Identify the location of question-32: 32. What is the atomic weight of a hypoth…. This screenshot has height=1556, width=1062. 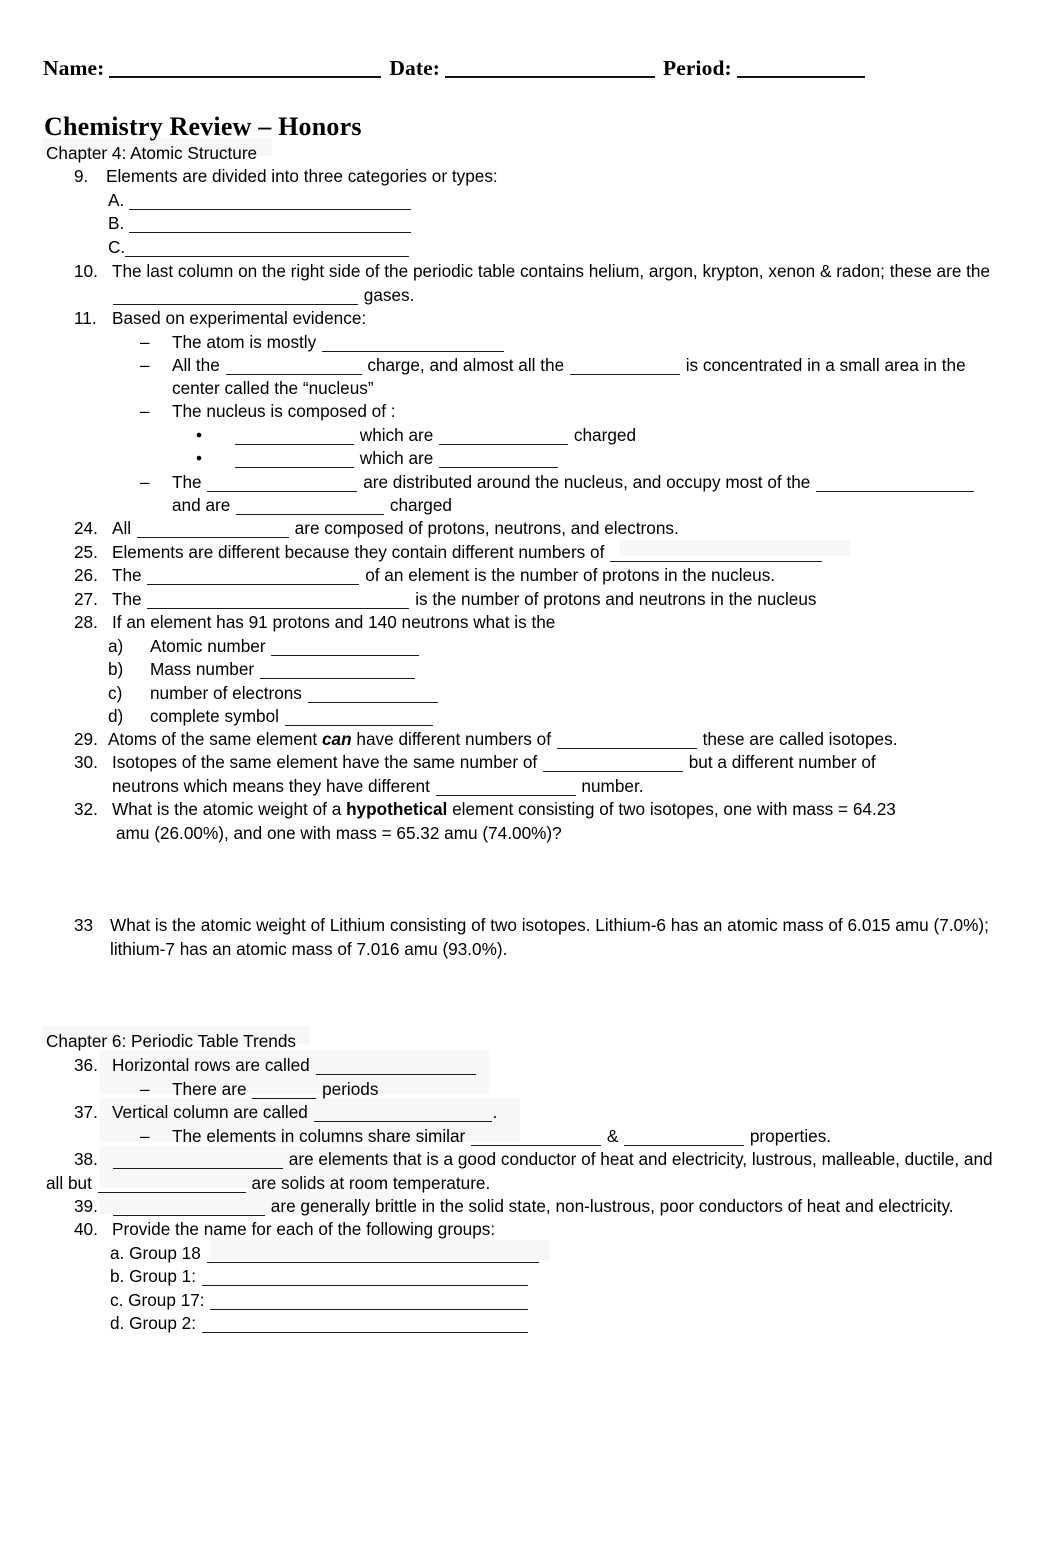
(485, 810).